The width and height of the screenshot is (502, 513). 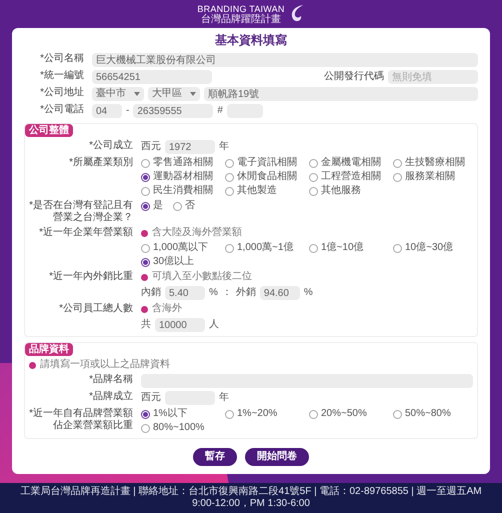 What do you see at coordinates (433, 77) in the screenshot?
I see `input-field: 無則免填` at bounding box center [433, 77].